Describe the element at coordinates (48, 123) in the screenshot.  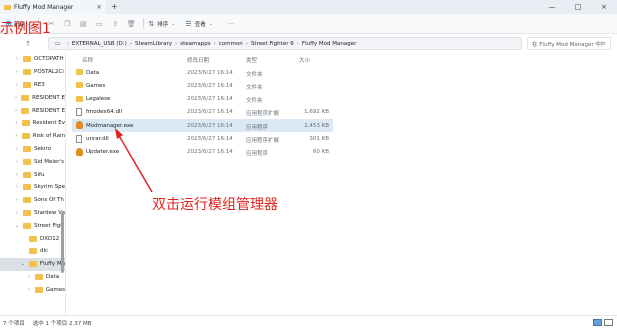
I see `nav-item-label: Resident Ev` at that location.